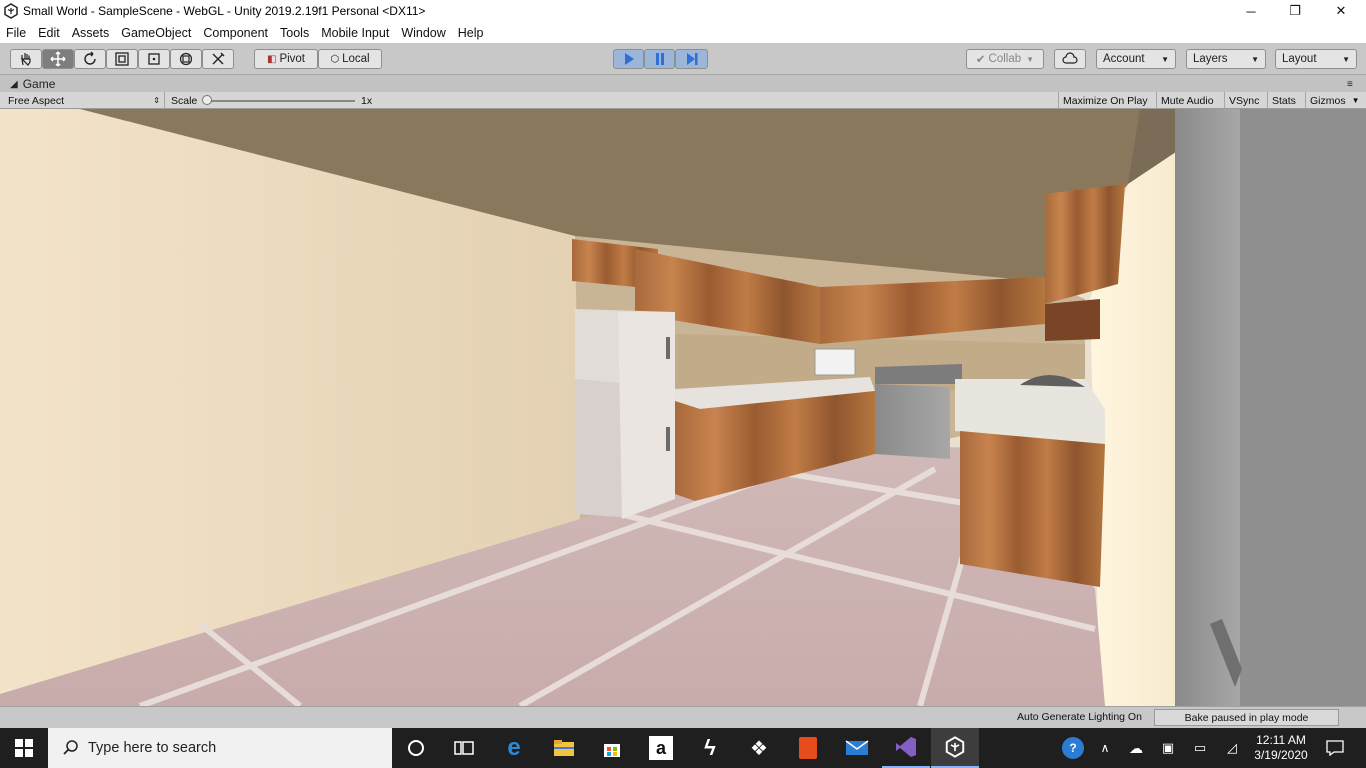 The width and height of the screenshot is (1366, 768). Describe the element at coordinates (82, 100) in the screenshot. I see `aspect-dropdown: Free Aspect ⇕` at that location.